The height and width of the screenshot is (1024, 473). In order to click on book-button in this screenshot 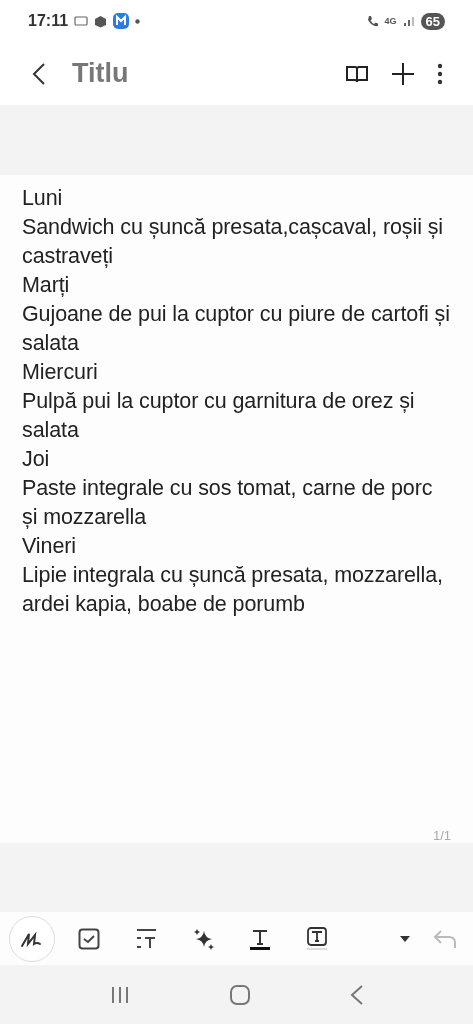, I will do `click(357, 73)`.